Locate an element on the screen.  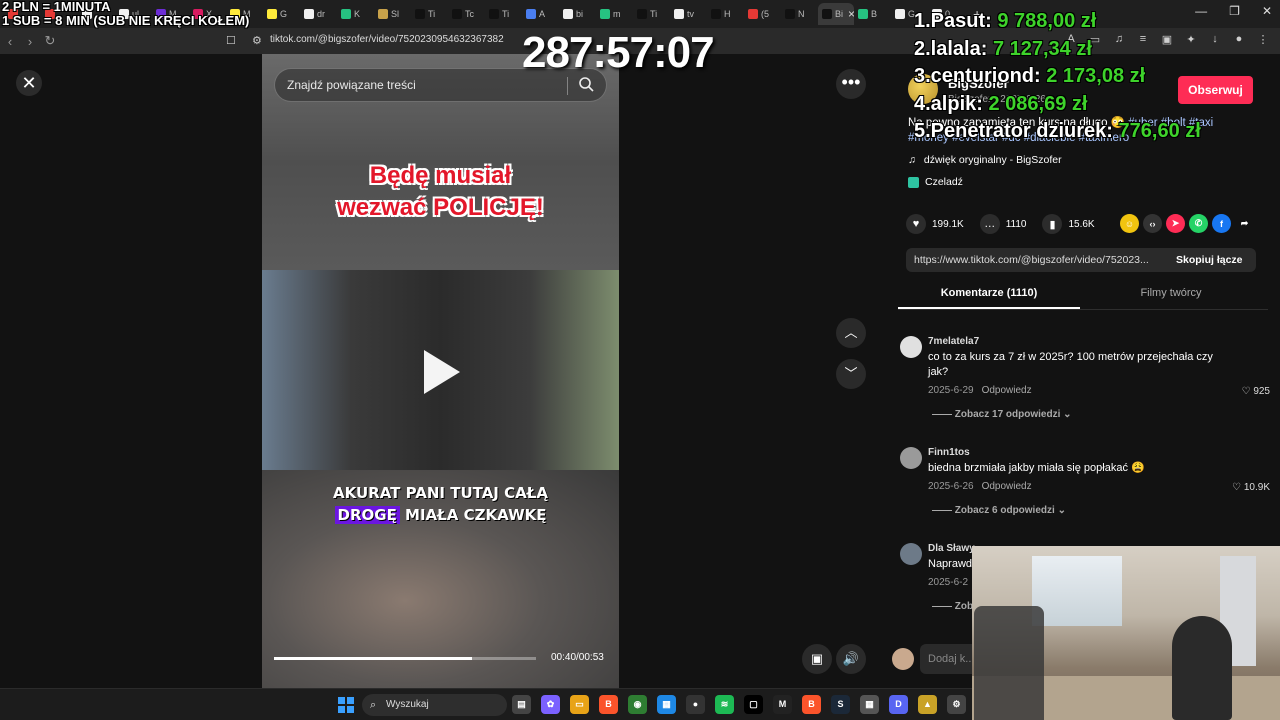
view-replies: —— Zob is located at coordinates (952, 606).